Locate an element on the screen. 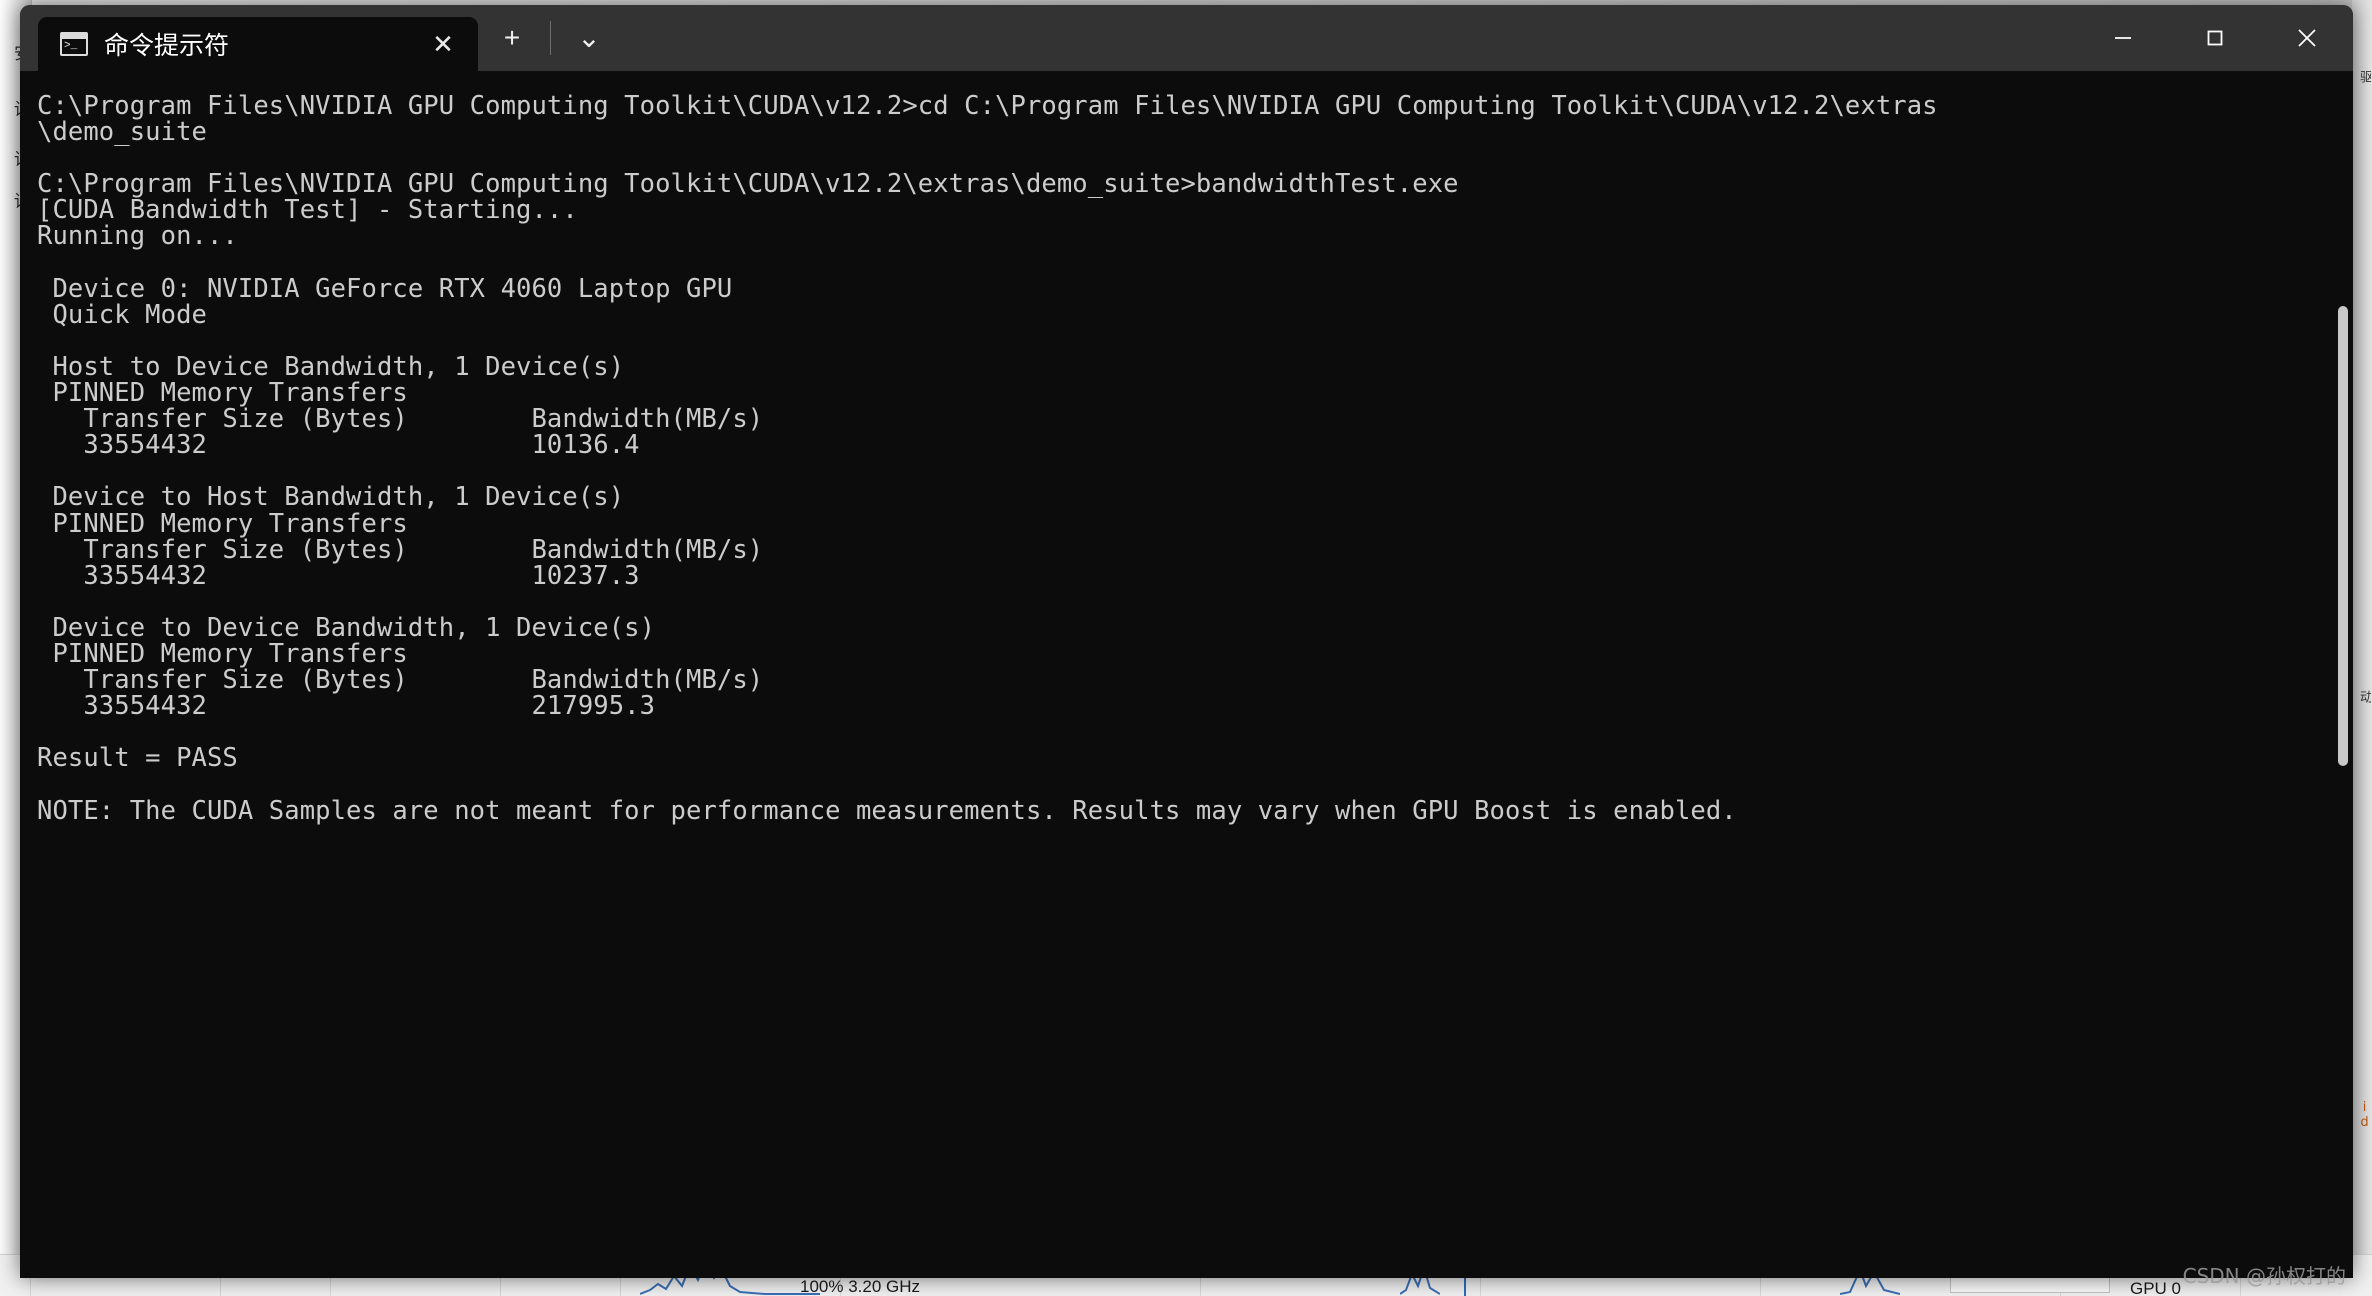 This screenshot has height=1296, width=2372. minimize-icon is located at coordinates (2123, 38).